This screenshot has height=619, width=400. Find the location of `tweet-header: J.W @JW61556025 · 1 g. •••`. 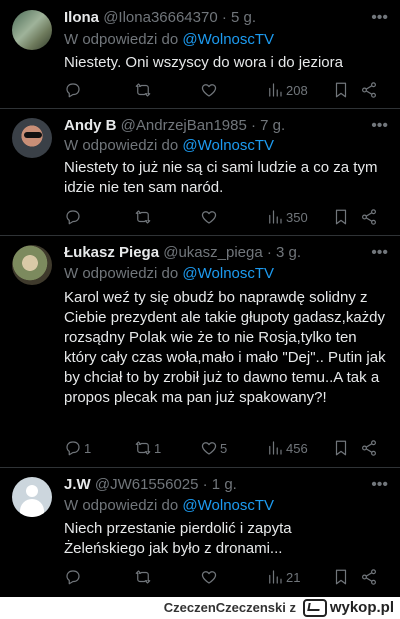

tweet-header: J.W @JW61556025 · 1 g. ••• is located at coordinates (226, 485).